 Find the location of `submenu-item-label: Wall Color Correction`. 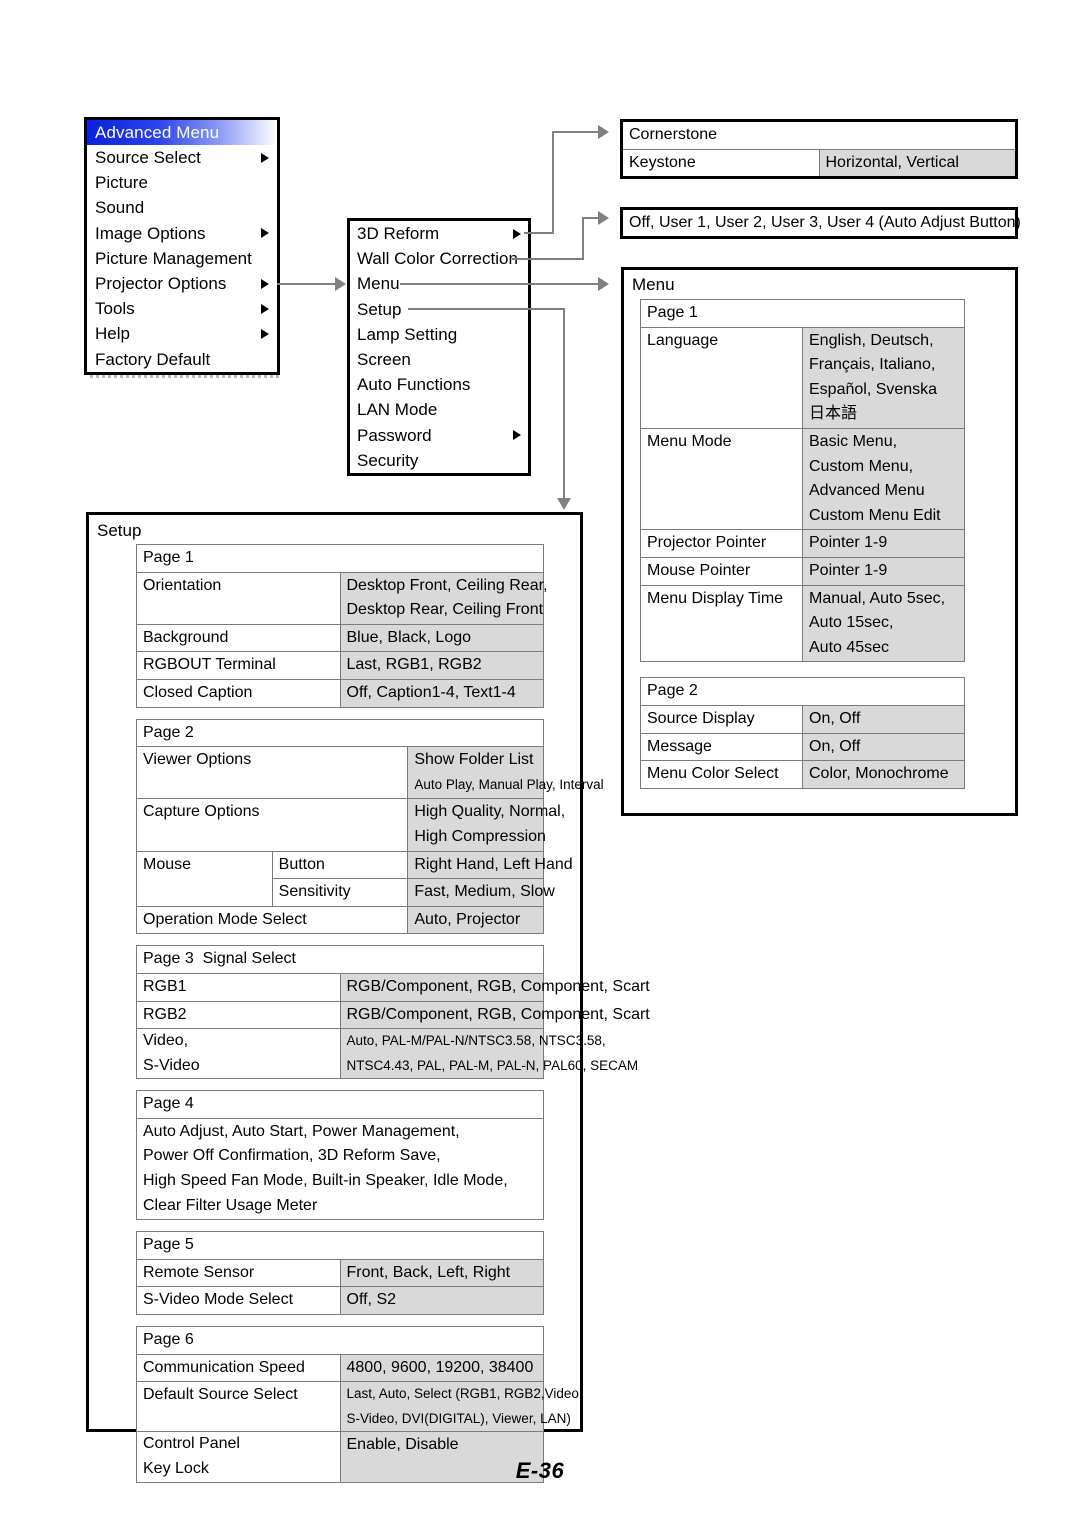

submenu-item-label: Wall Color Correction is located at coordinates (437, 259).